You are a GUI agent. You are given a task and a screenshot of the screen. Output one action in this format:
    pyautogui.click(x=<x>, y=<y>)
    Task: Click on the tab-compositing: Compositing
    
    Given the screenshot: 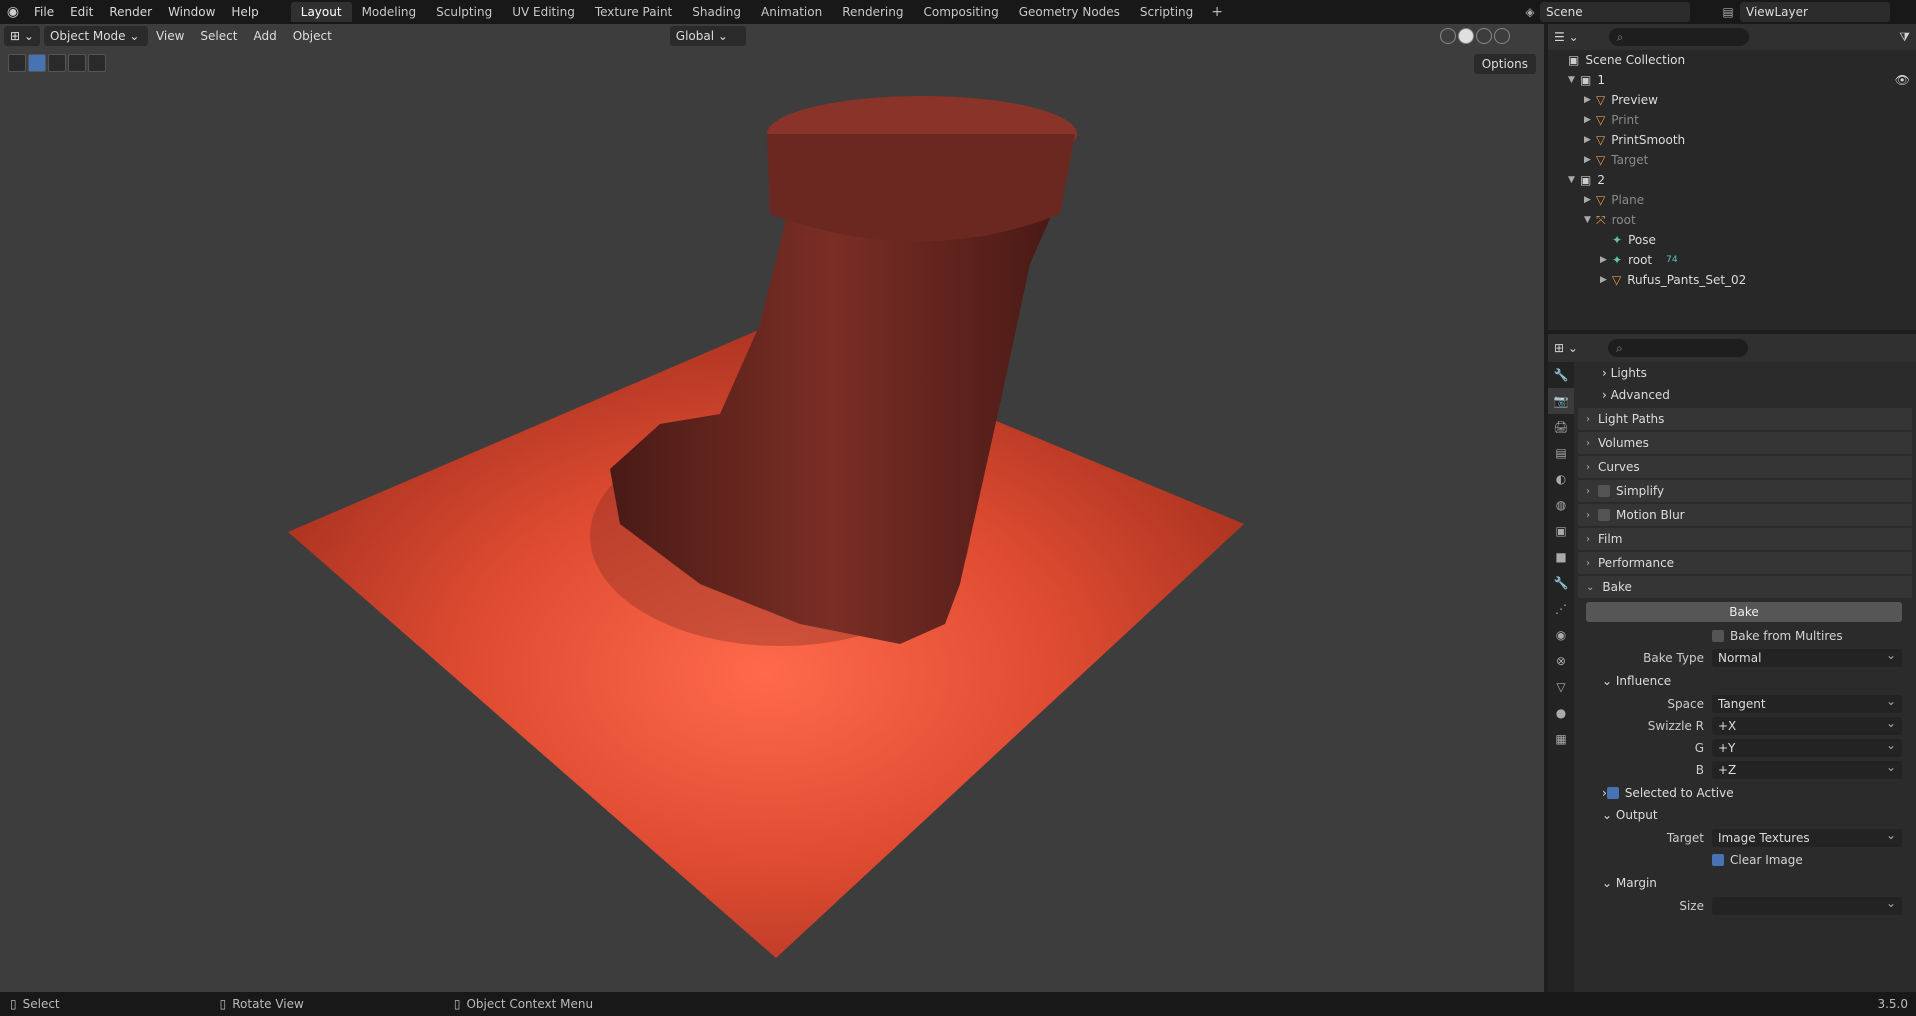 What is the action you would take?
    pyautogui.click(x=960, y=12)
    